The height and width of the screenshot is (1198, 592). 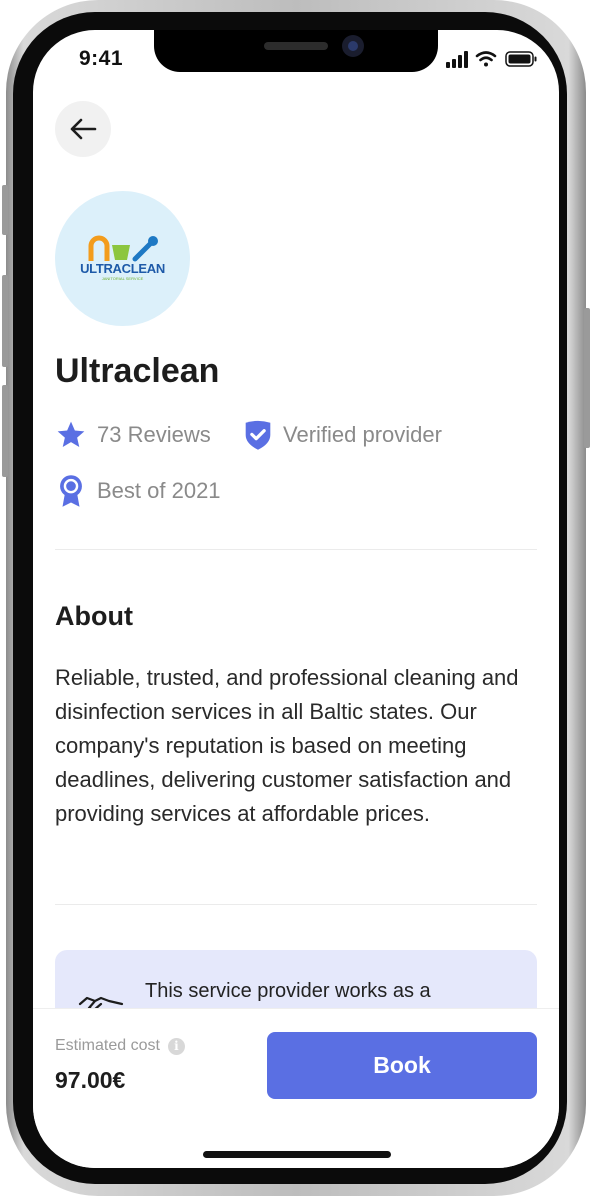 What do you see at coordinates (521, 59) in the screenshot?
I see `battery-icon` at bounding box center [521, 59].